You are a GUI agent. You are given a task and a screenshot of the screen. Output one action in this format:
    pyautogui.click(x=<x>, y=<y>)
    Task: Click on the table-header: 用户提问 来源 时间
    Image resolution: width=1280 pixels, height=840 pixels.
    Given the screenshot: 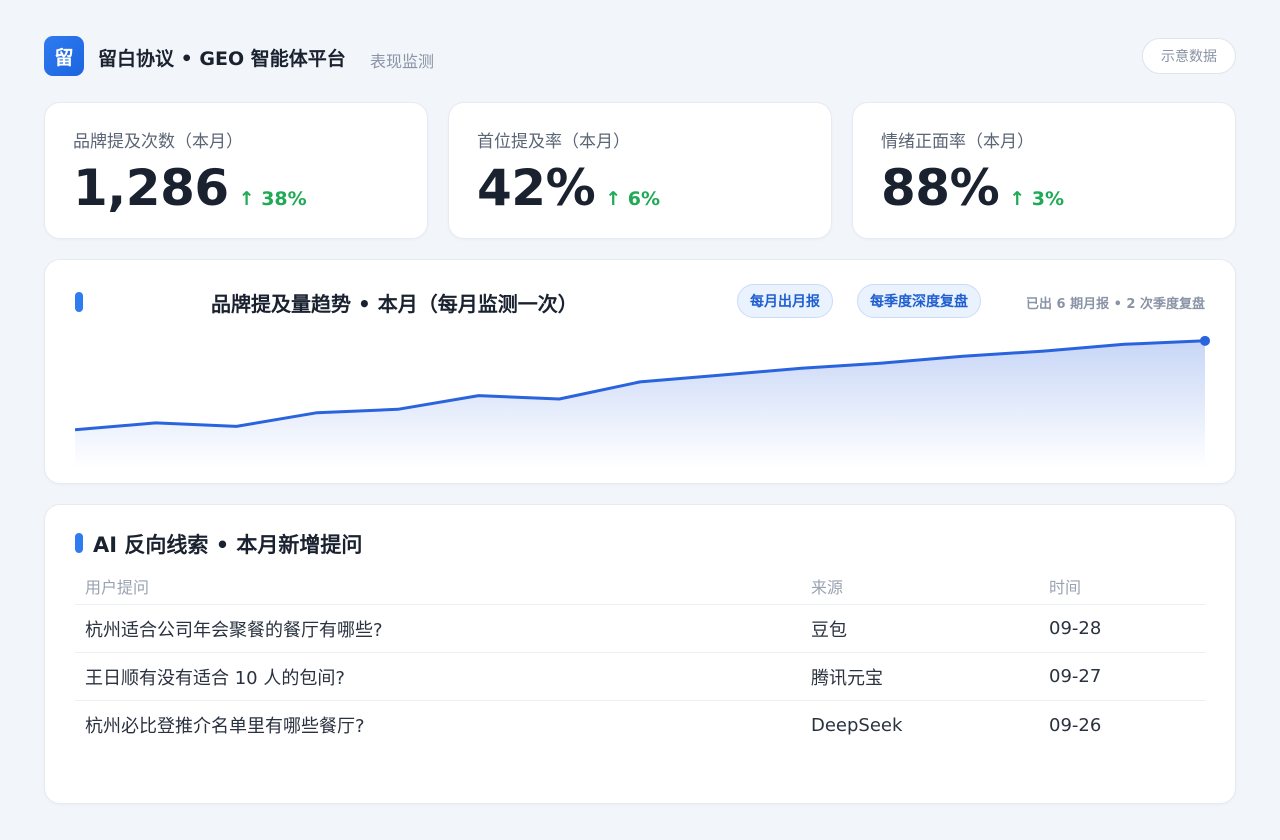 What is the action you would take?
    pyautogui.click(x=640, y=586)
    